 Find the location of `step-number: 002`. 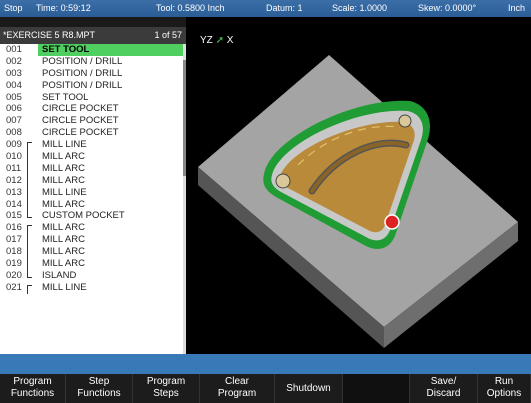

step-number: 002 is located at coordinates (14, 61).